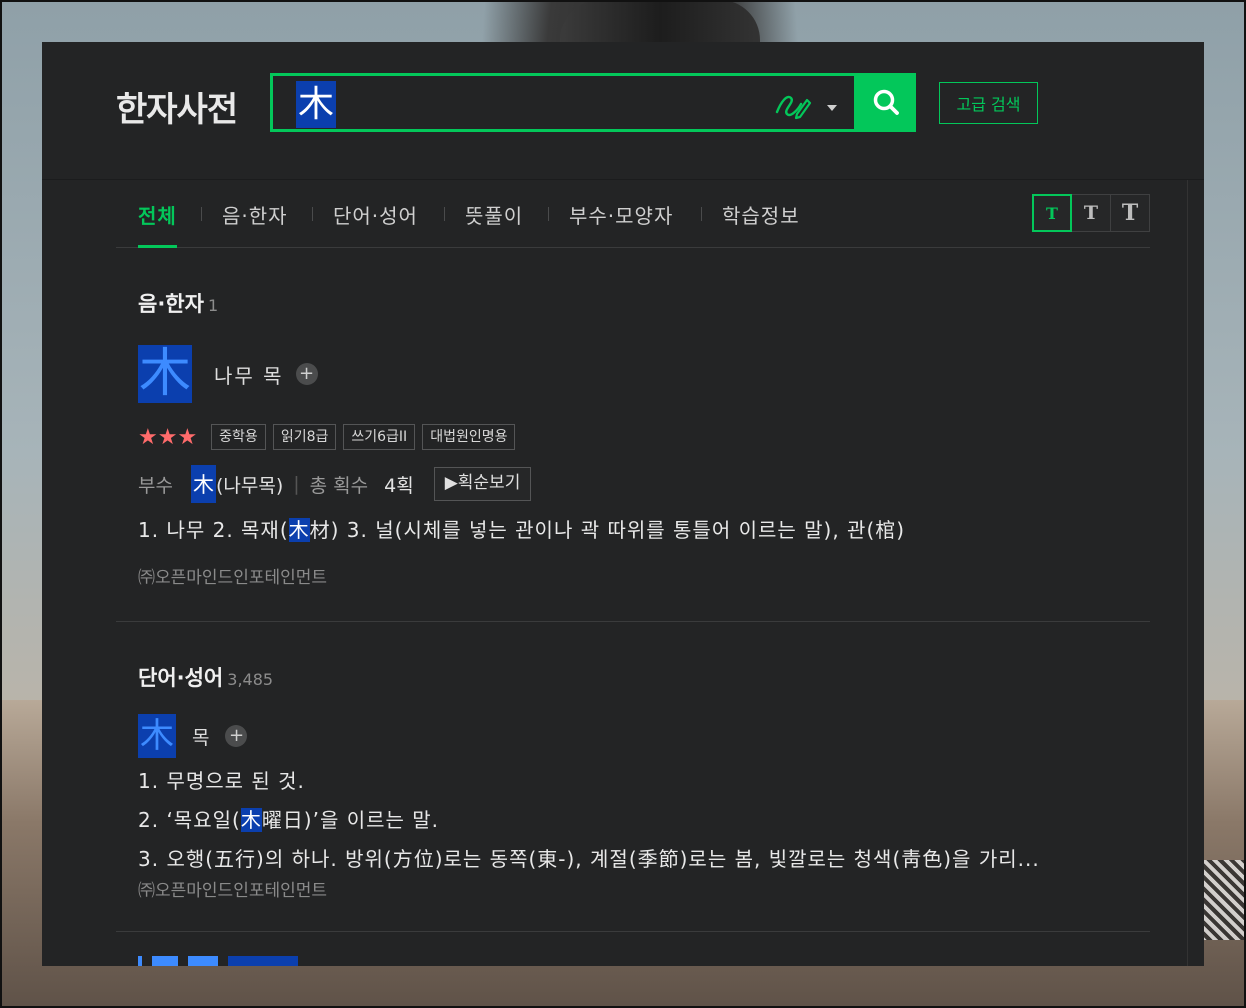  What do you see at coordinates (563, 102) in the screenshot?
I see `search-input: 木` at bounding box center [563, 102].